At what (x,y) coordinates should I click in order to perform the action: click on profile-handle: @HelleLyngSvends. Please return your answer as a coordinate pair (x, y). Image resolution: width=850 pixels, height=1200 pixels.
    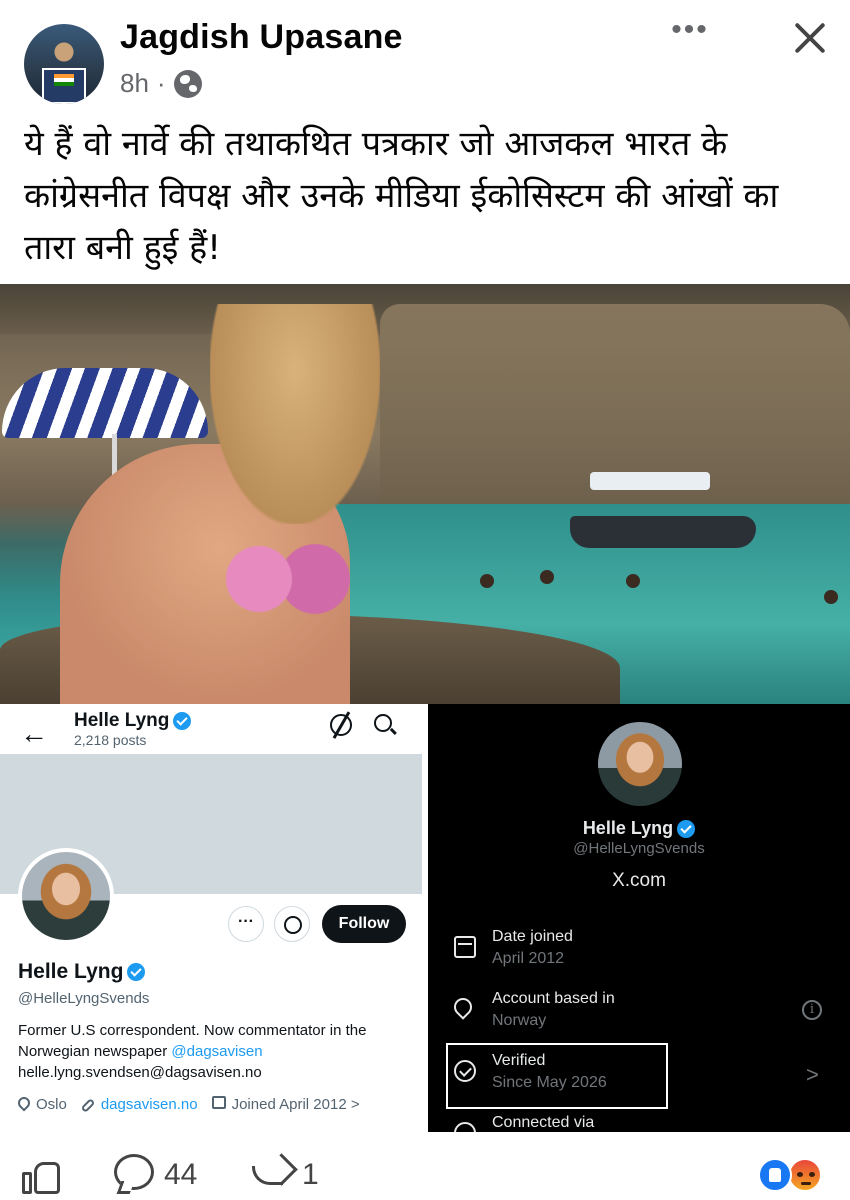
    Looking at the image, I should click on (84, 998).